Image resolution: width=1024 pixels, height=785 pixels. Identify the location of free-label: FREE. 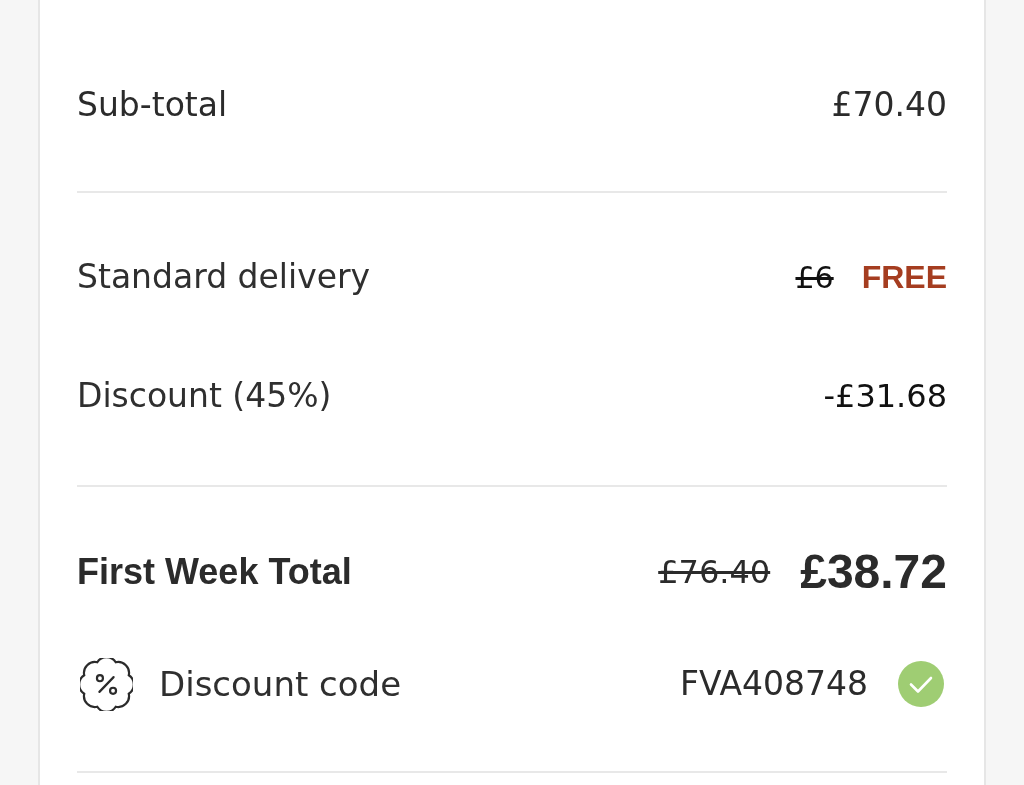
(904, 277).